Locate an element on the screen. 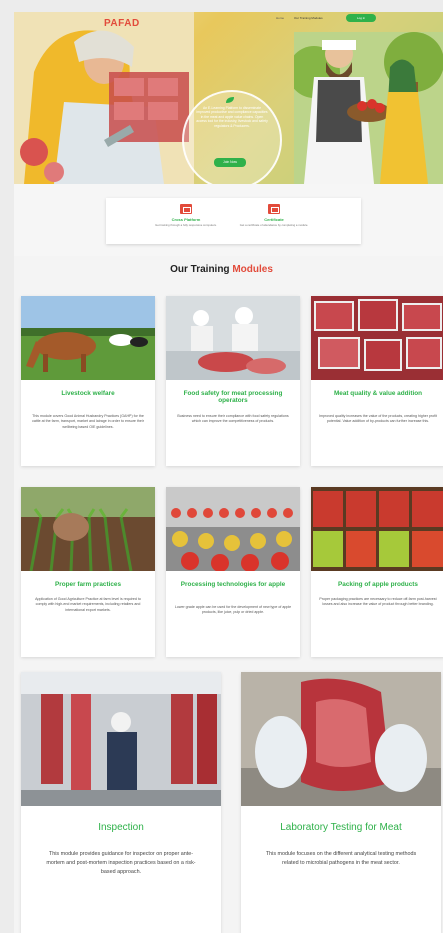  feature-title: Cross Platform is located at coordinates (186, 219).